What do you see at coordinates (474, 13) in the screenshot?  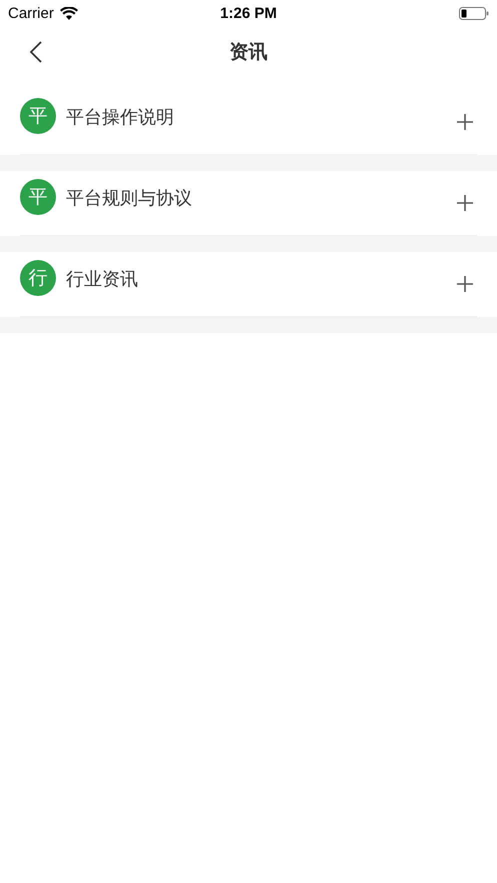 I see `battery-icon` at bounding box center [474, 13].